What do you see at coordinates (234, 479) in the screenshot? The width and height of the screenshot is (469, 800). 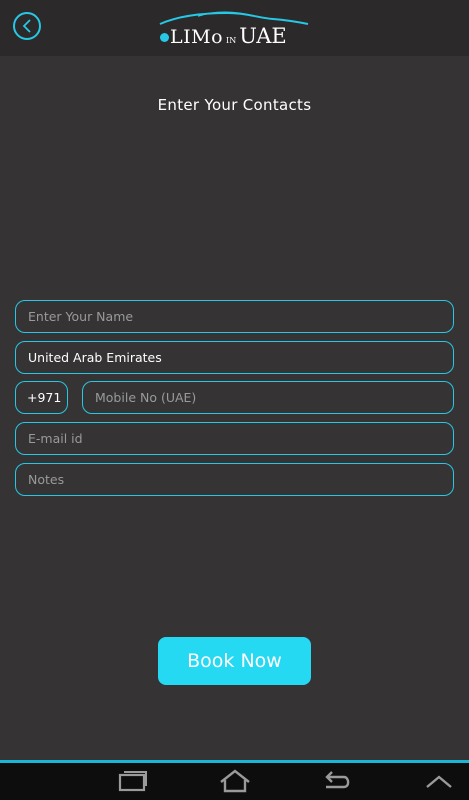 I see `notes-input: Notes` at bounding box center [234, 479].